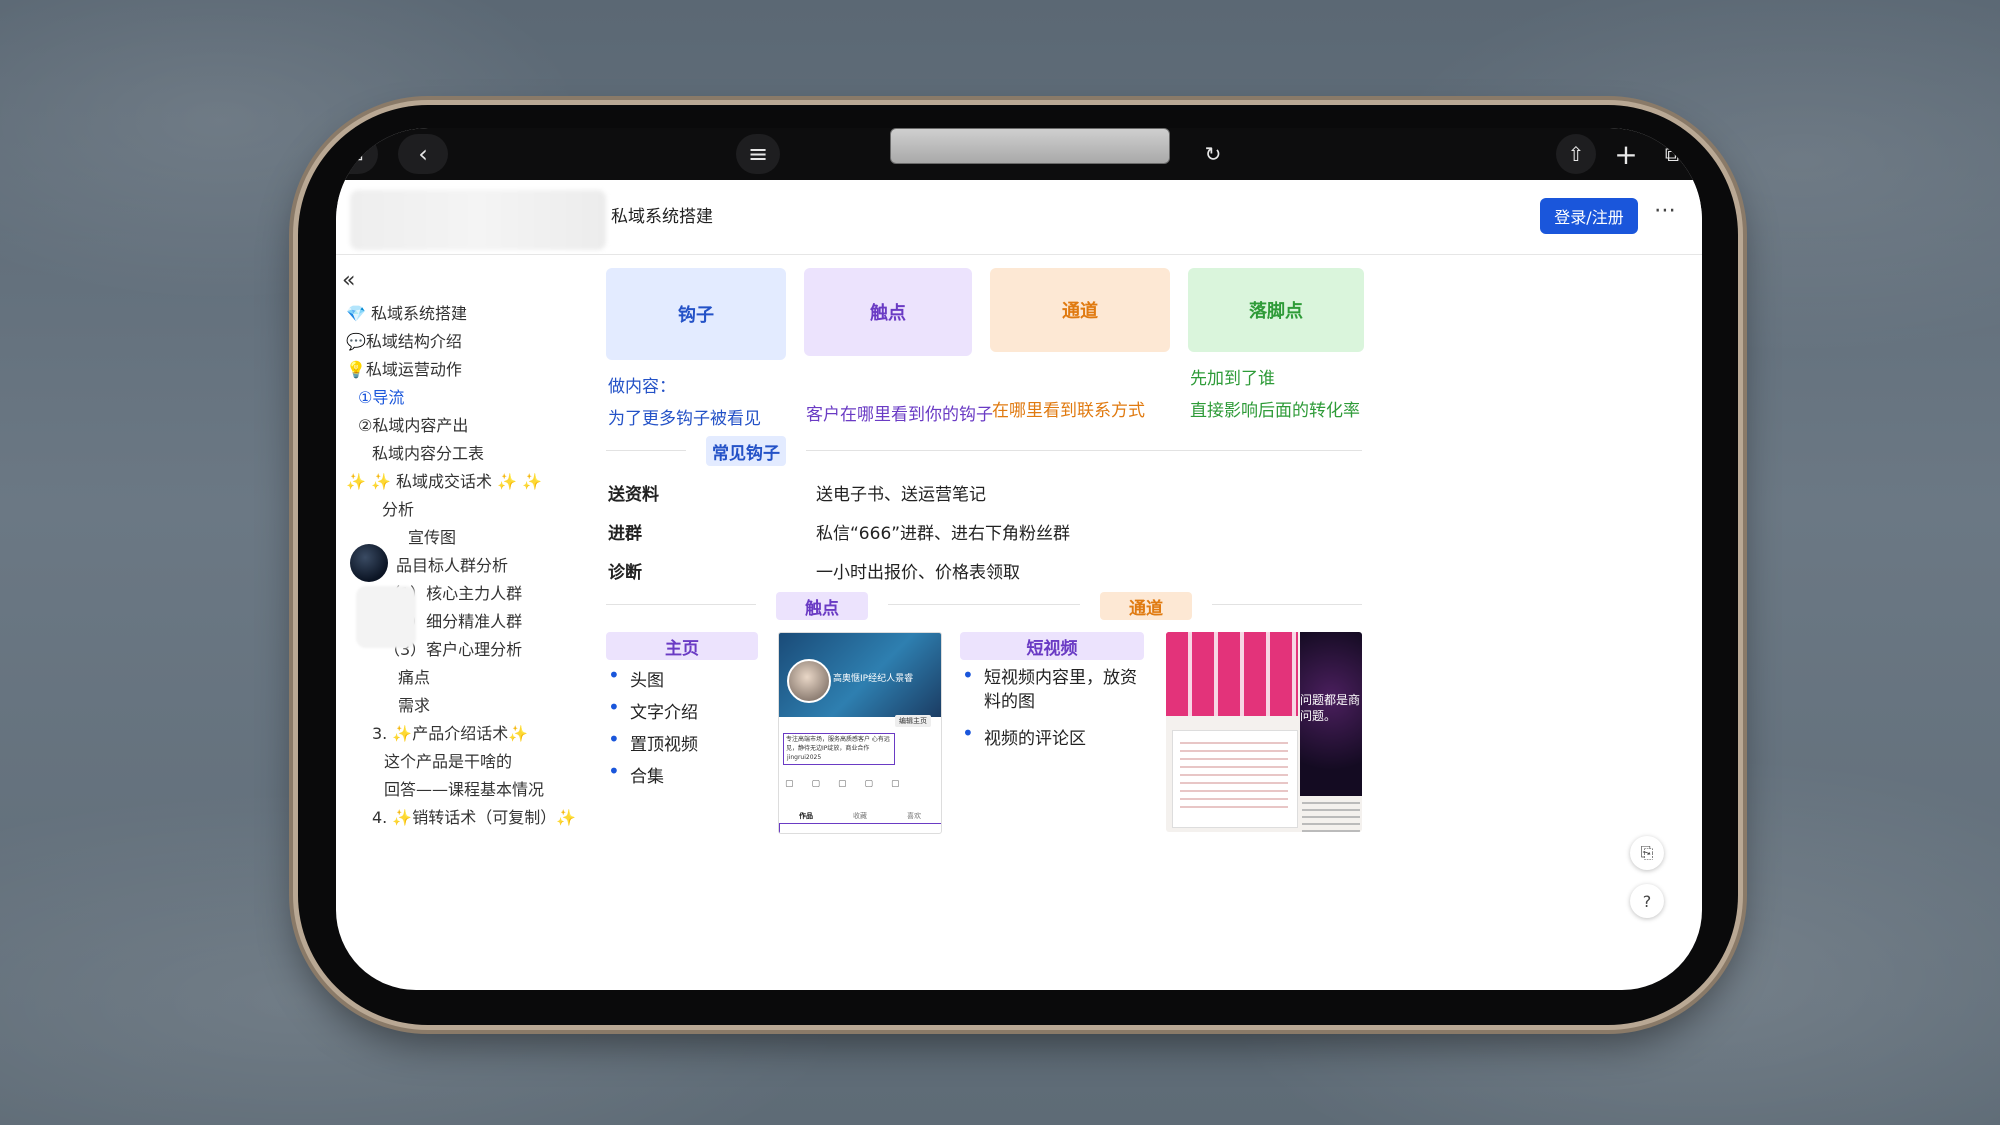  What do you see at coordinates (414, 676) in the screenshot?
I see `sidebar-item: 痛点` at bounding box center [414, 676].